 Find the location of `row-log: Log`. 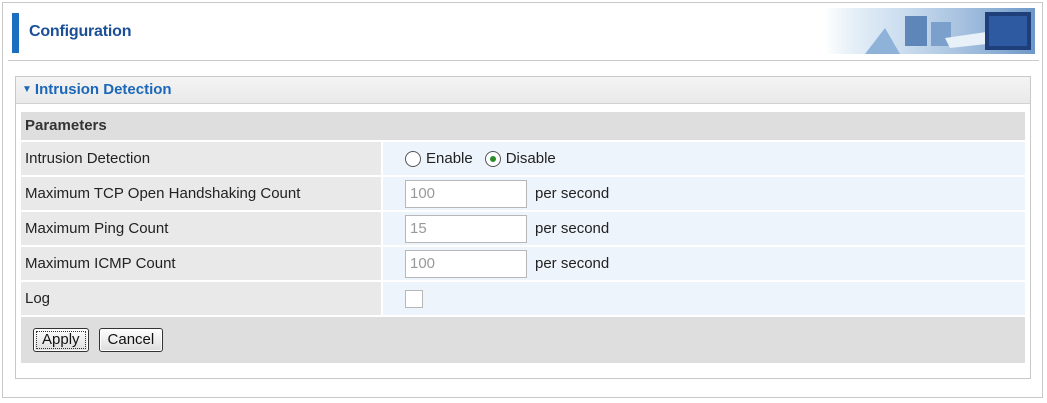

row-log: Log is located at coordinates (523, 298).